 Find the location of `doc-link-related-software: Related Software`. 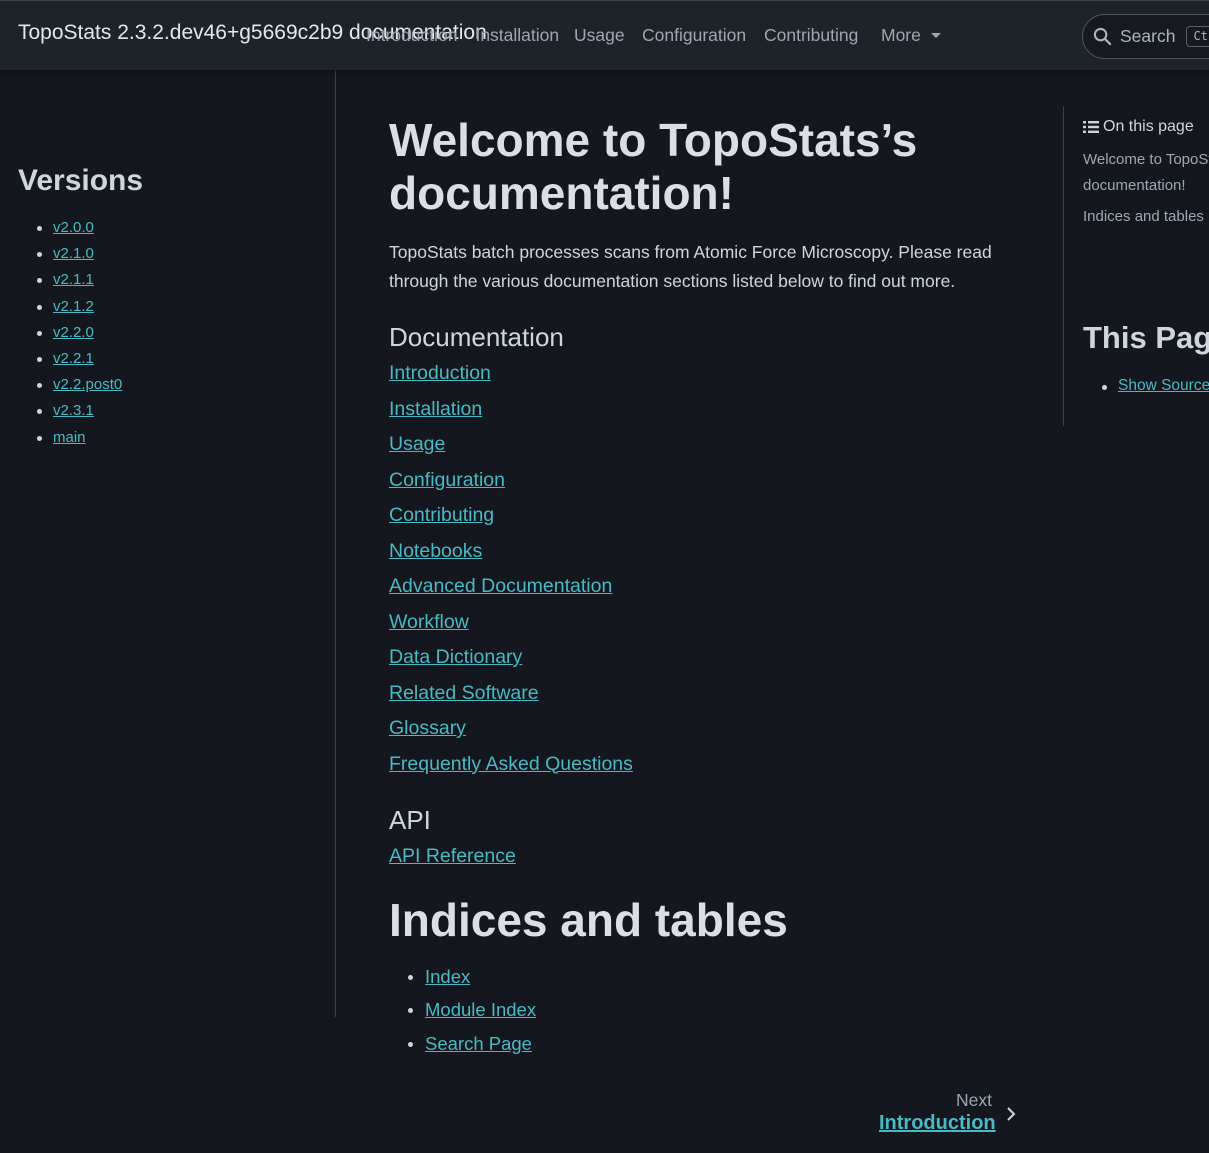

doc-link-related-software: Related Software is located at coordinates (464, 693).